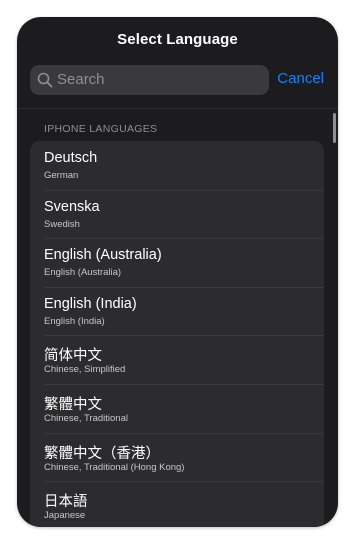  What do you see at coordinates (66, 502) in the screenshot?
I see `language-name: 日本語` at bounding box center [66, 502].